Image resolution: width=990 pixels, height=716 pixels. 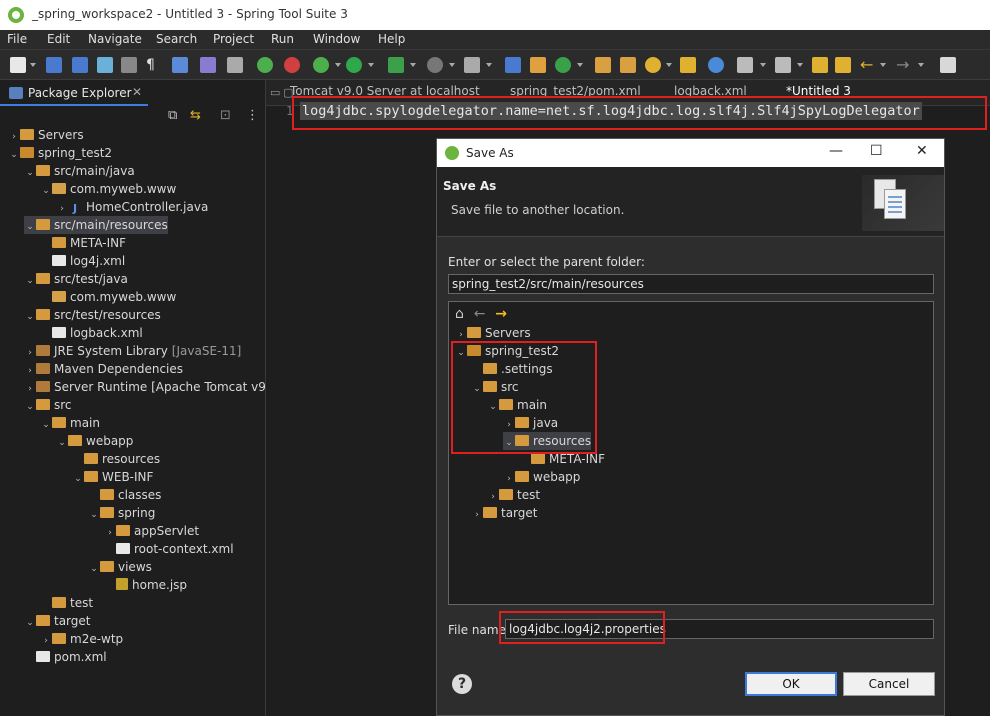 I want to click on stop-icon, so click(x=435, y=65).